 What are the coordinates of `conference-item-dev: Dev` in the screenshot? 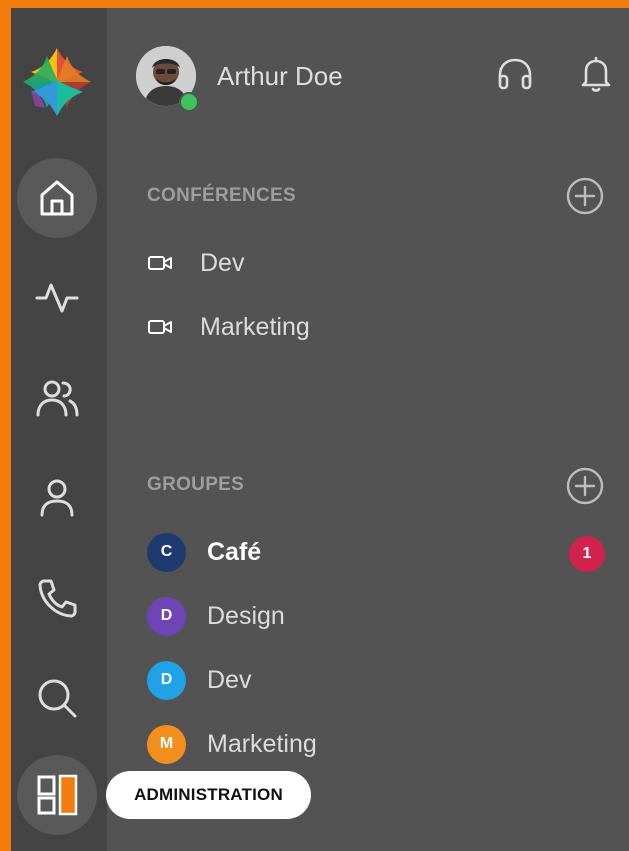 It's located at (195, 263).